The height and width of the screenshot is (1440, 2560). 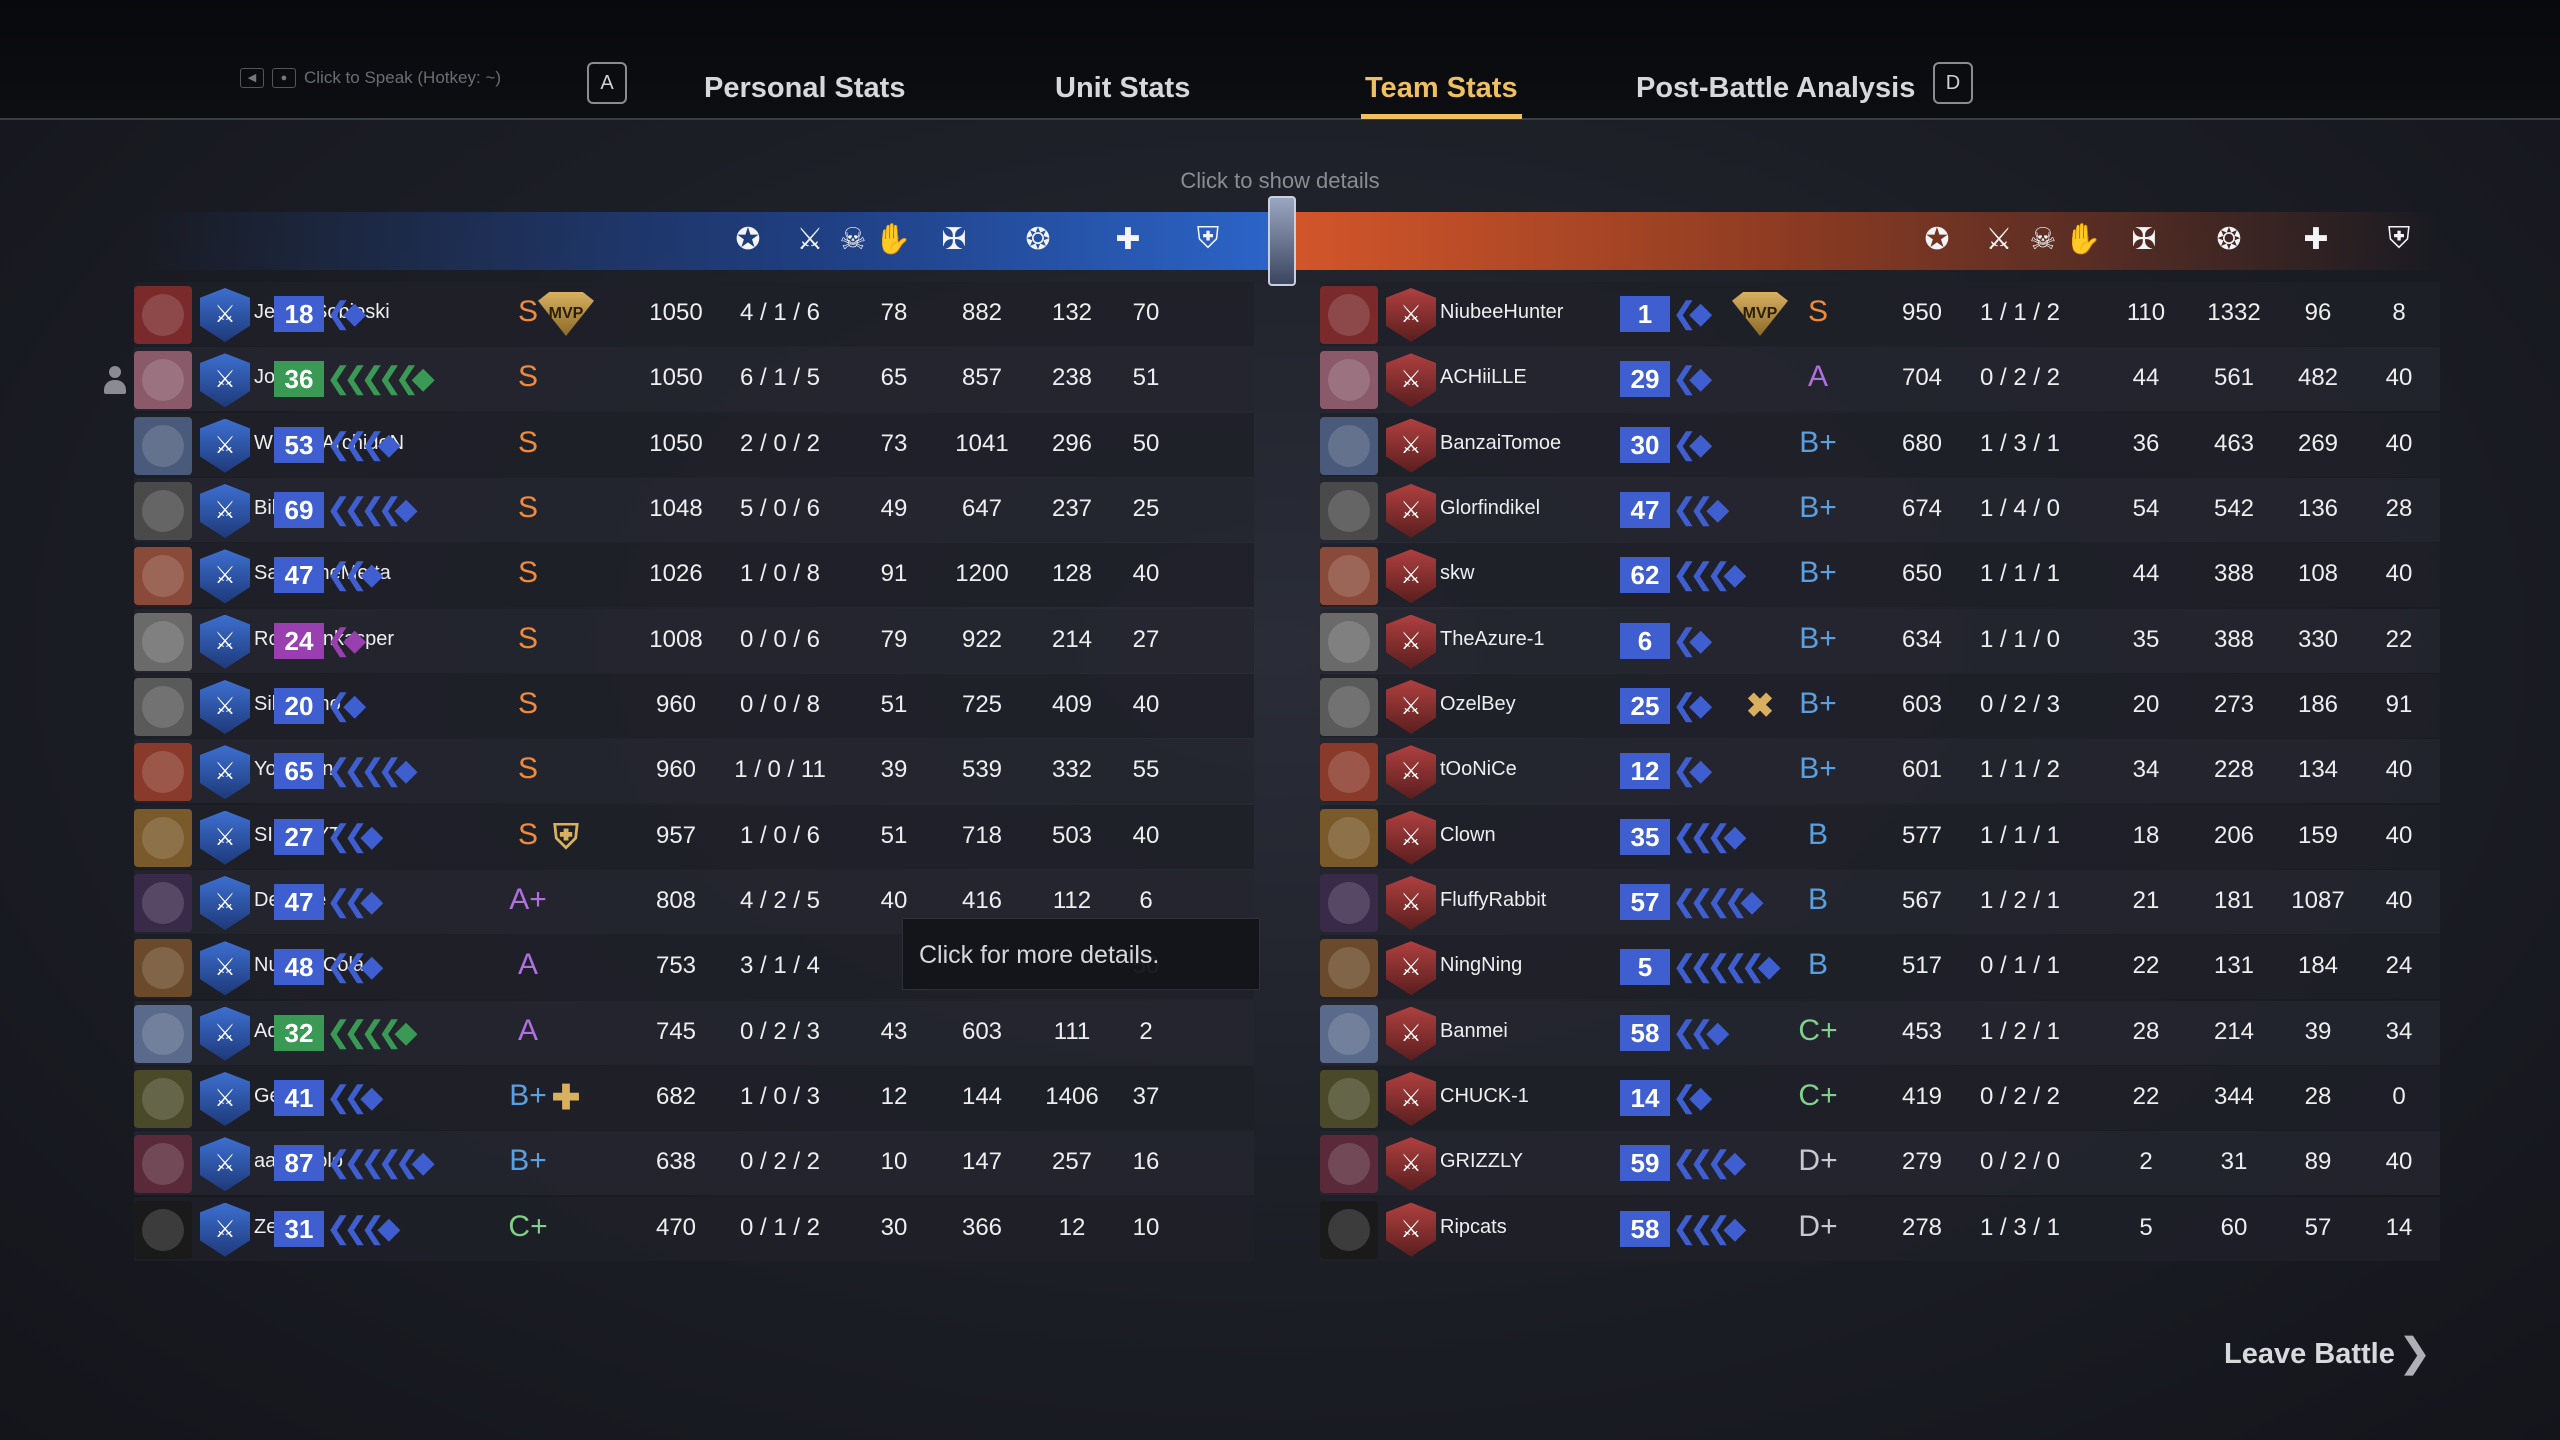 What do you see at coordinates (1146, 1096) in the screenshot?
I see `stat-tank: 37` at bounding box center [1146, 1096].